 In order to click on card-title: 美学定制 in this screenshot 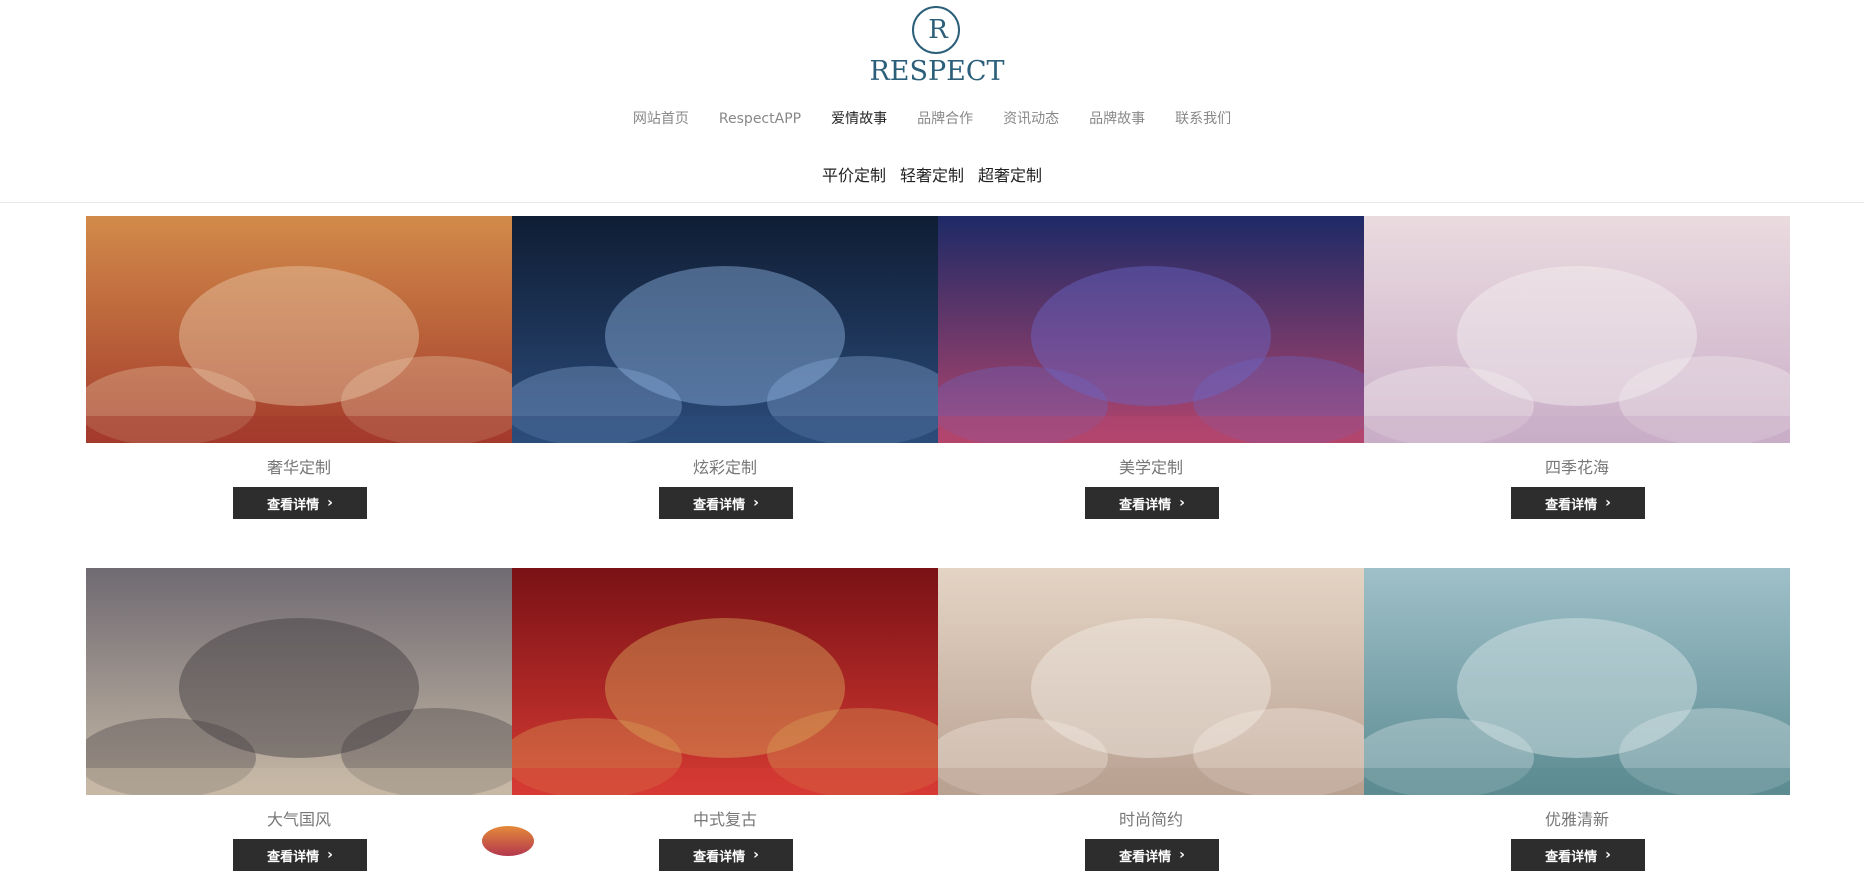, I will do `click(1150, 467)`.